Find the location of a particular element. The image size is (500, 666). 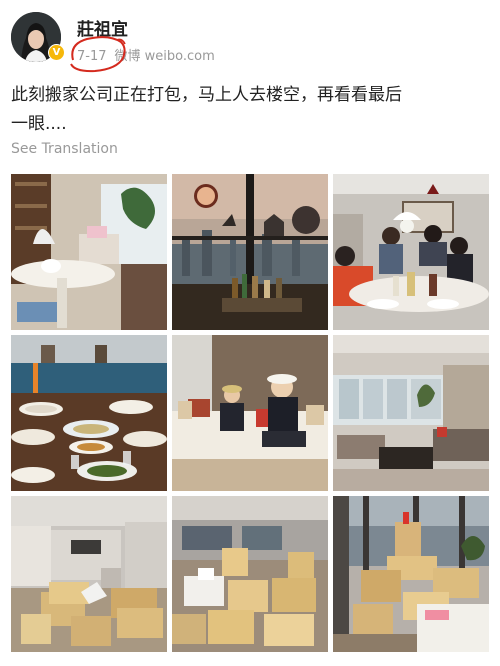

children-on-sofa-photo is located at coordinates (250, 413).